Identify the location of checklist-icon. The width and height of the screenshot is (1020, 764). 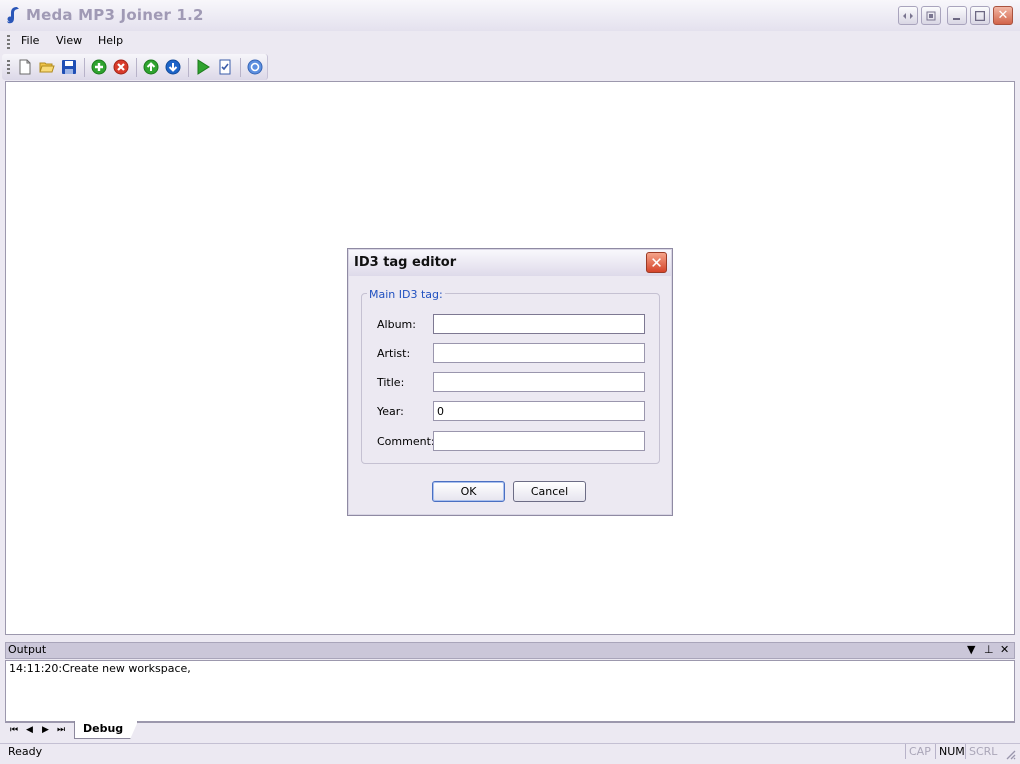
(225, 67).